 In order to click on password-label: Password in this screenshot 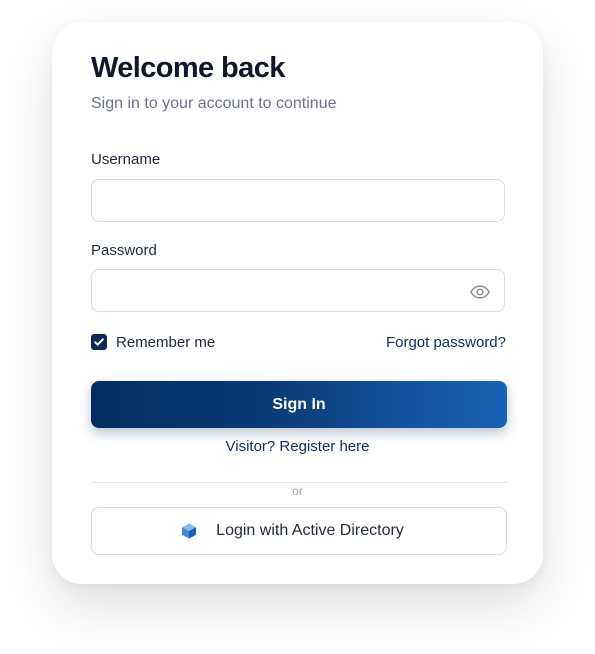, I will do `click(124, 250)`.